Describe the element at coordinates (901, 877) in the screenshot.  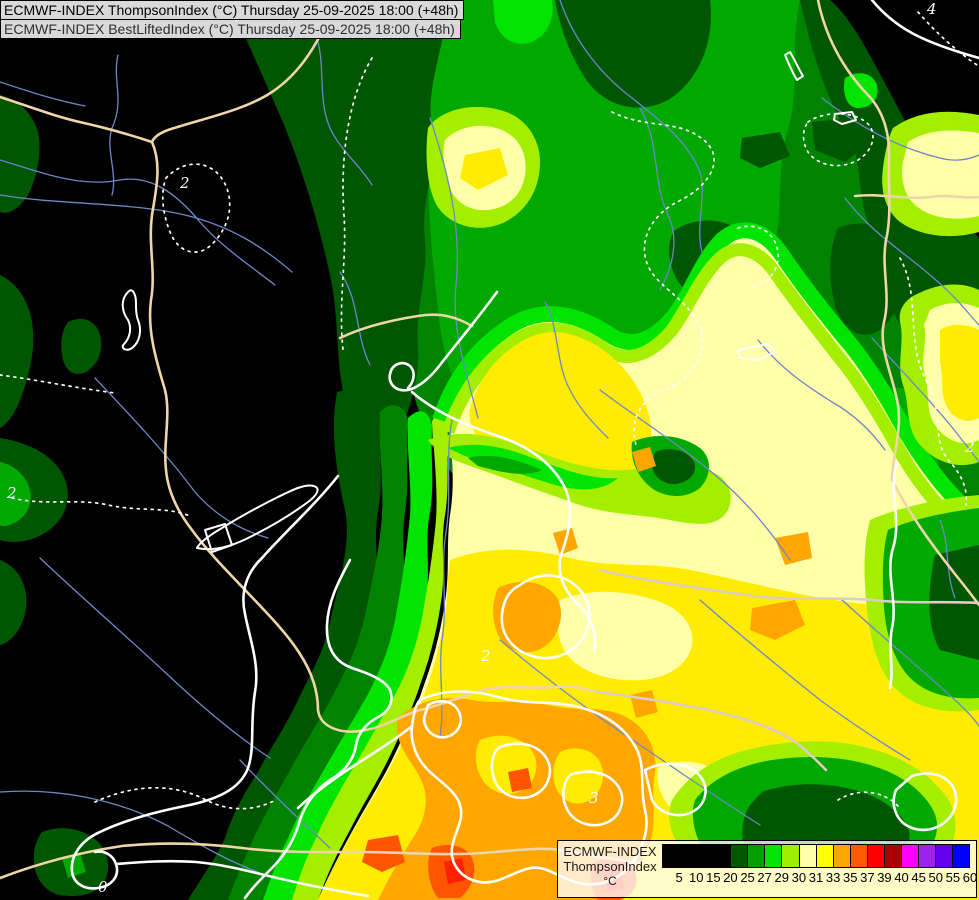
I see `legend-tick: 40` at that location.